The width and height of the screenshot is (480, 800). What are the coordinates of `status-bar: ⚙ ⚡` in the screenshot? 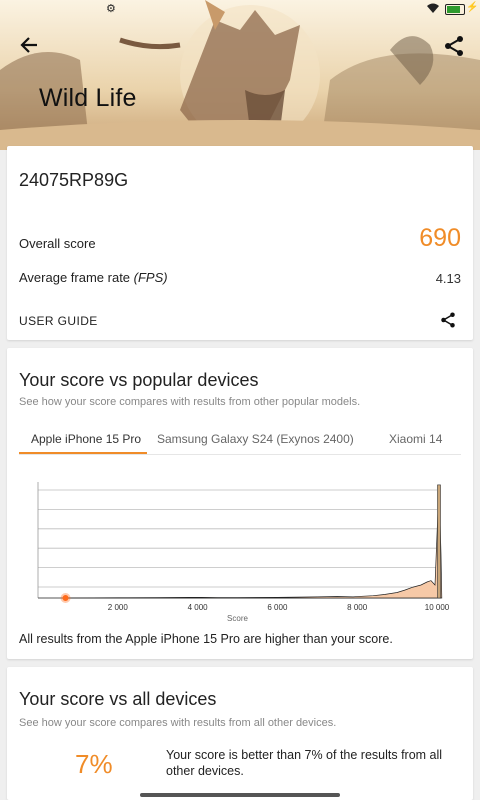 It's located at (240, 9).